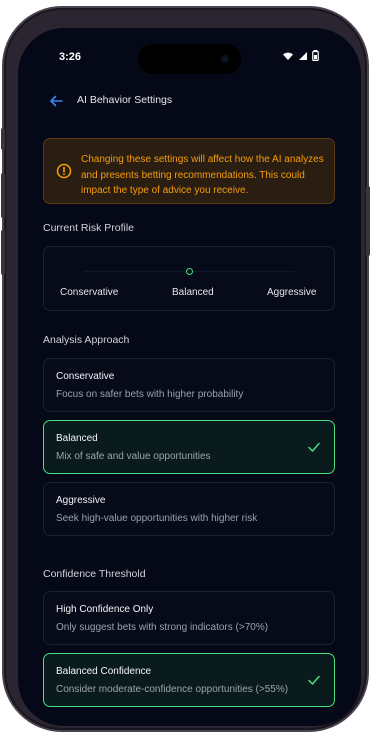 This screenshot has width=371, height=738. What do you see at coordinates (70, 57) in the screenshot?
I see `status-time: 3:26` at bounding box center [70, 57].